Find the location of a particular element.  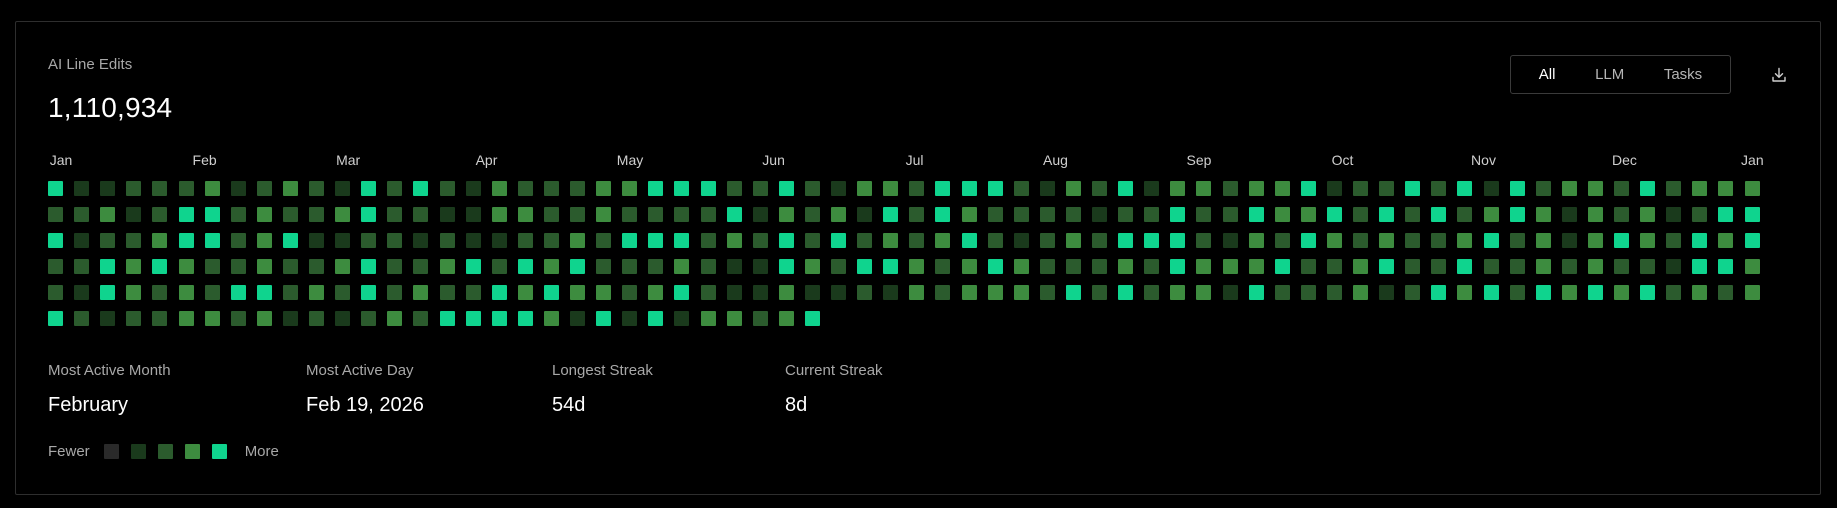

download-icon is located at coordinates (1779, 75).